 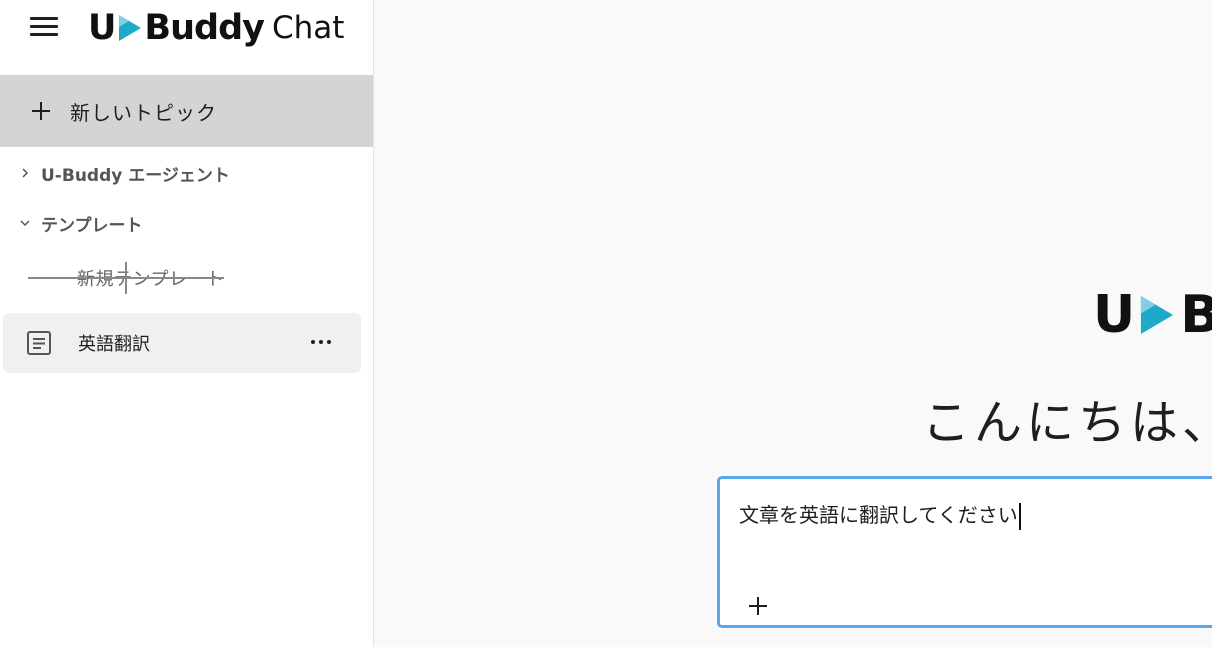 I want to click on app-logo: U Buddy Chat, so click(x=216, y=28).